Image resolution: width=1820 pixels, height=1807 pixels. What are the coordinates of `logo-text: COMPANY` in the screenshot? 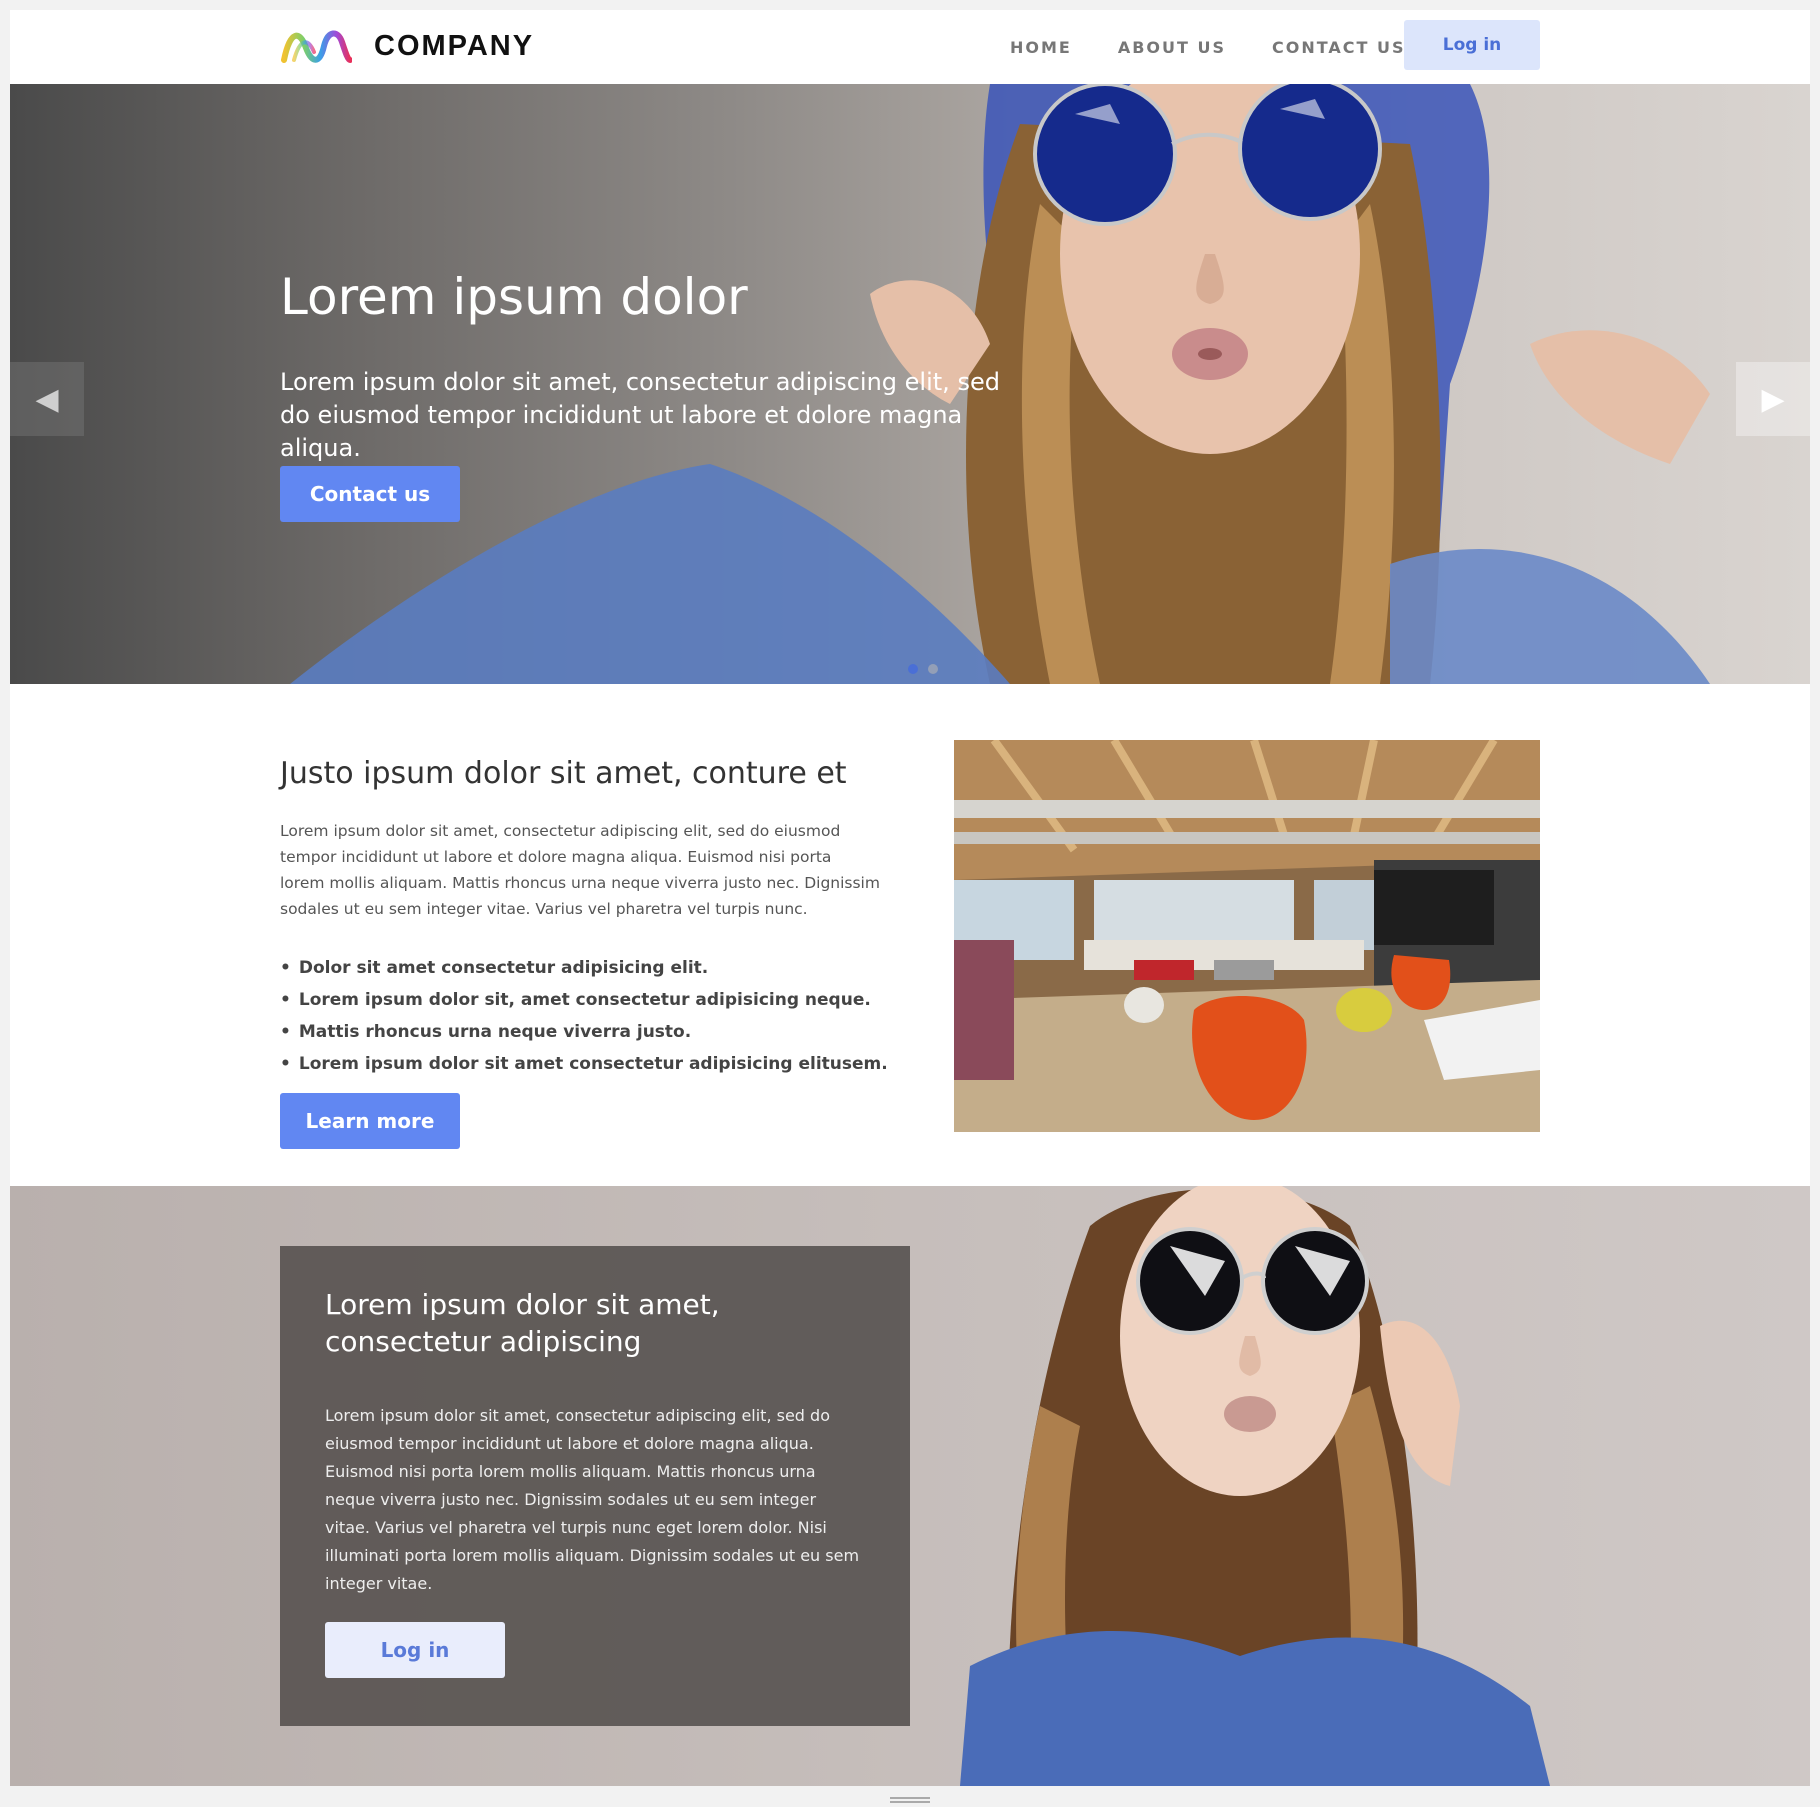 It's located at (454, 45).